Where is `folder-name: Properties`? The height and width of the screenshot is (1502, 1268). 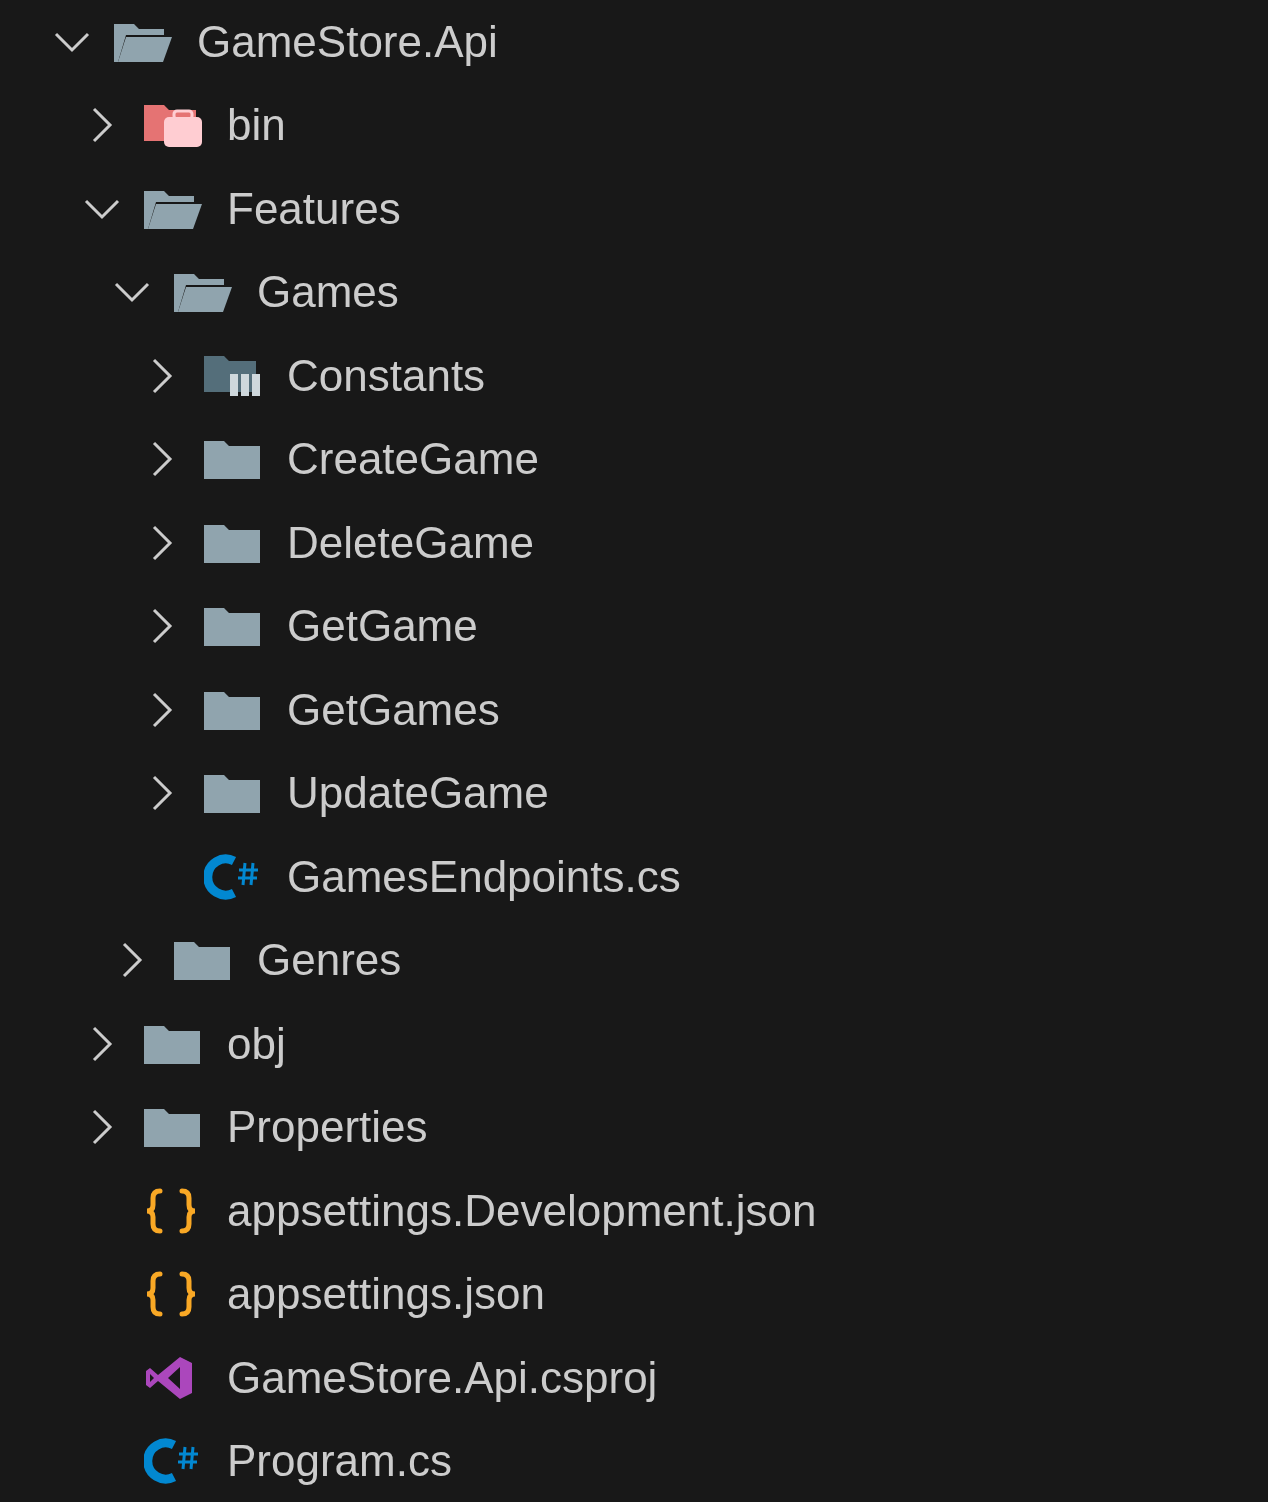 folder-name: Properties is located at coordinates (327, 1127).